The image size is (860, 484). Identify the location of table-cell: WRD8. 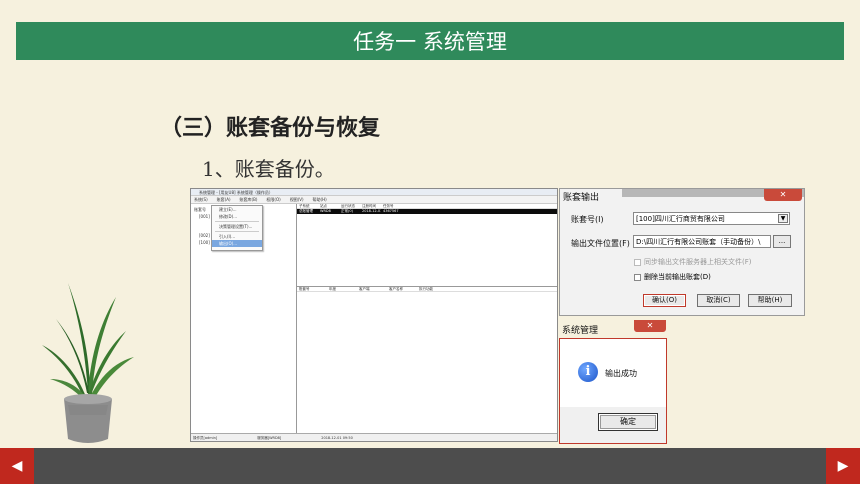
(325, 211).